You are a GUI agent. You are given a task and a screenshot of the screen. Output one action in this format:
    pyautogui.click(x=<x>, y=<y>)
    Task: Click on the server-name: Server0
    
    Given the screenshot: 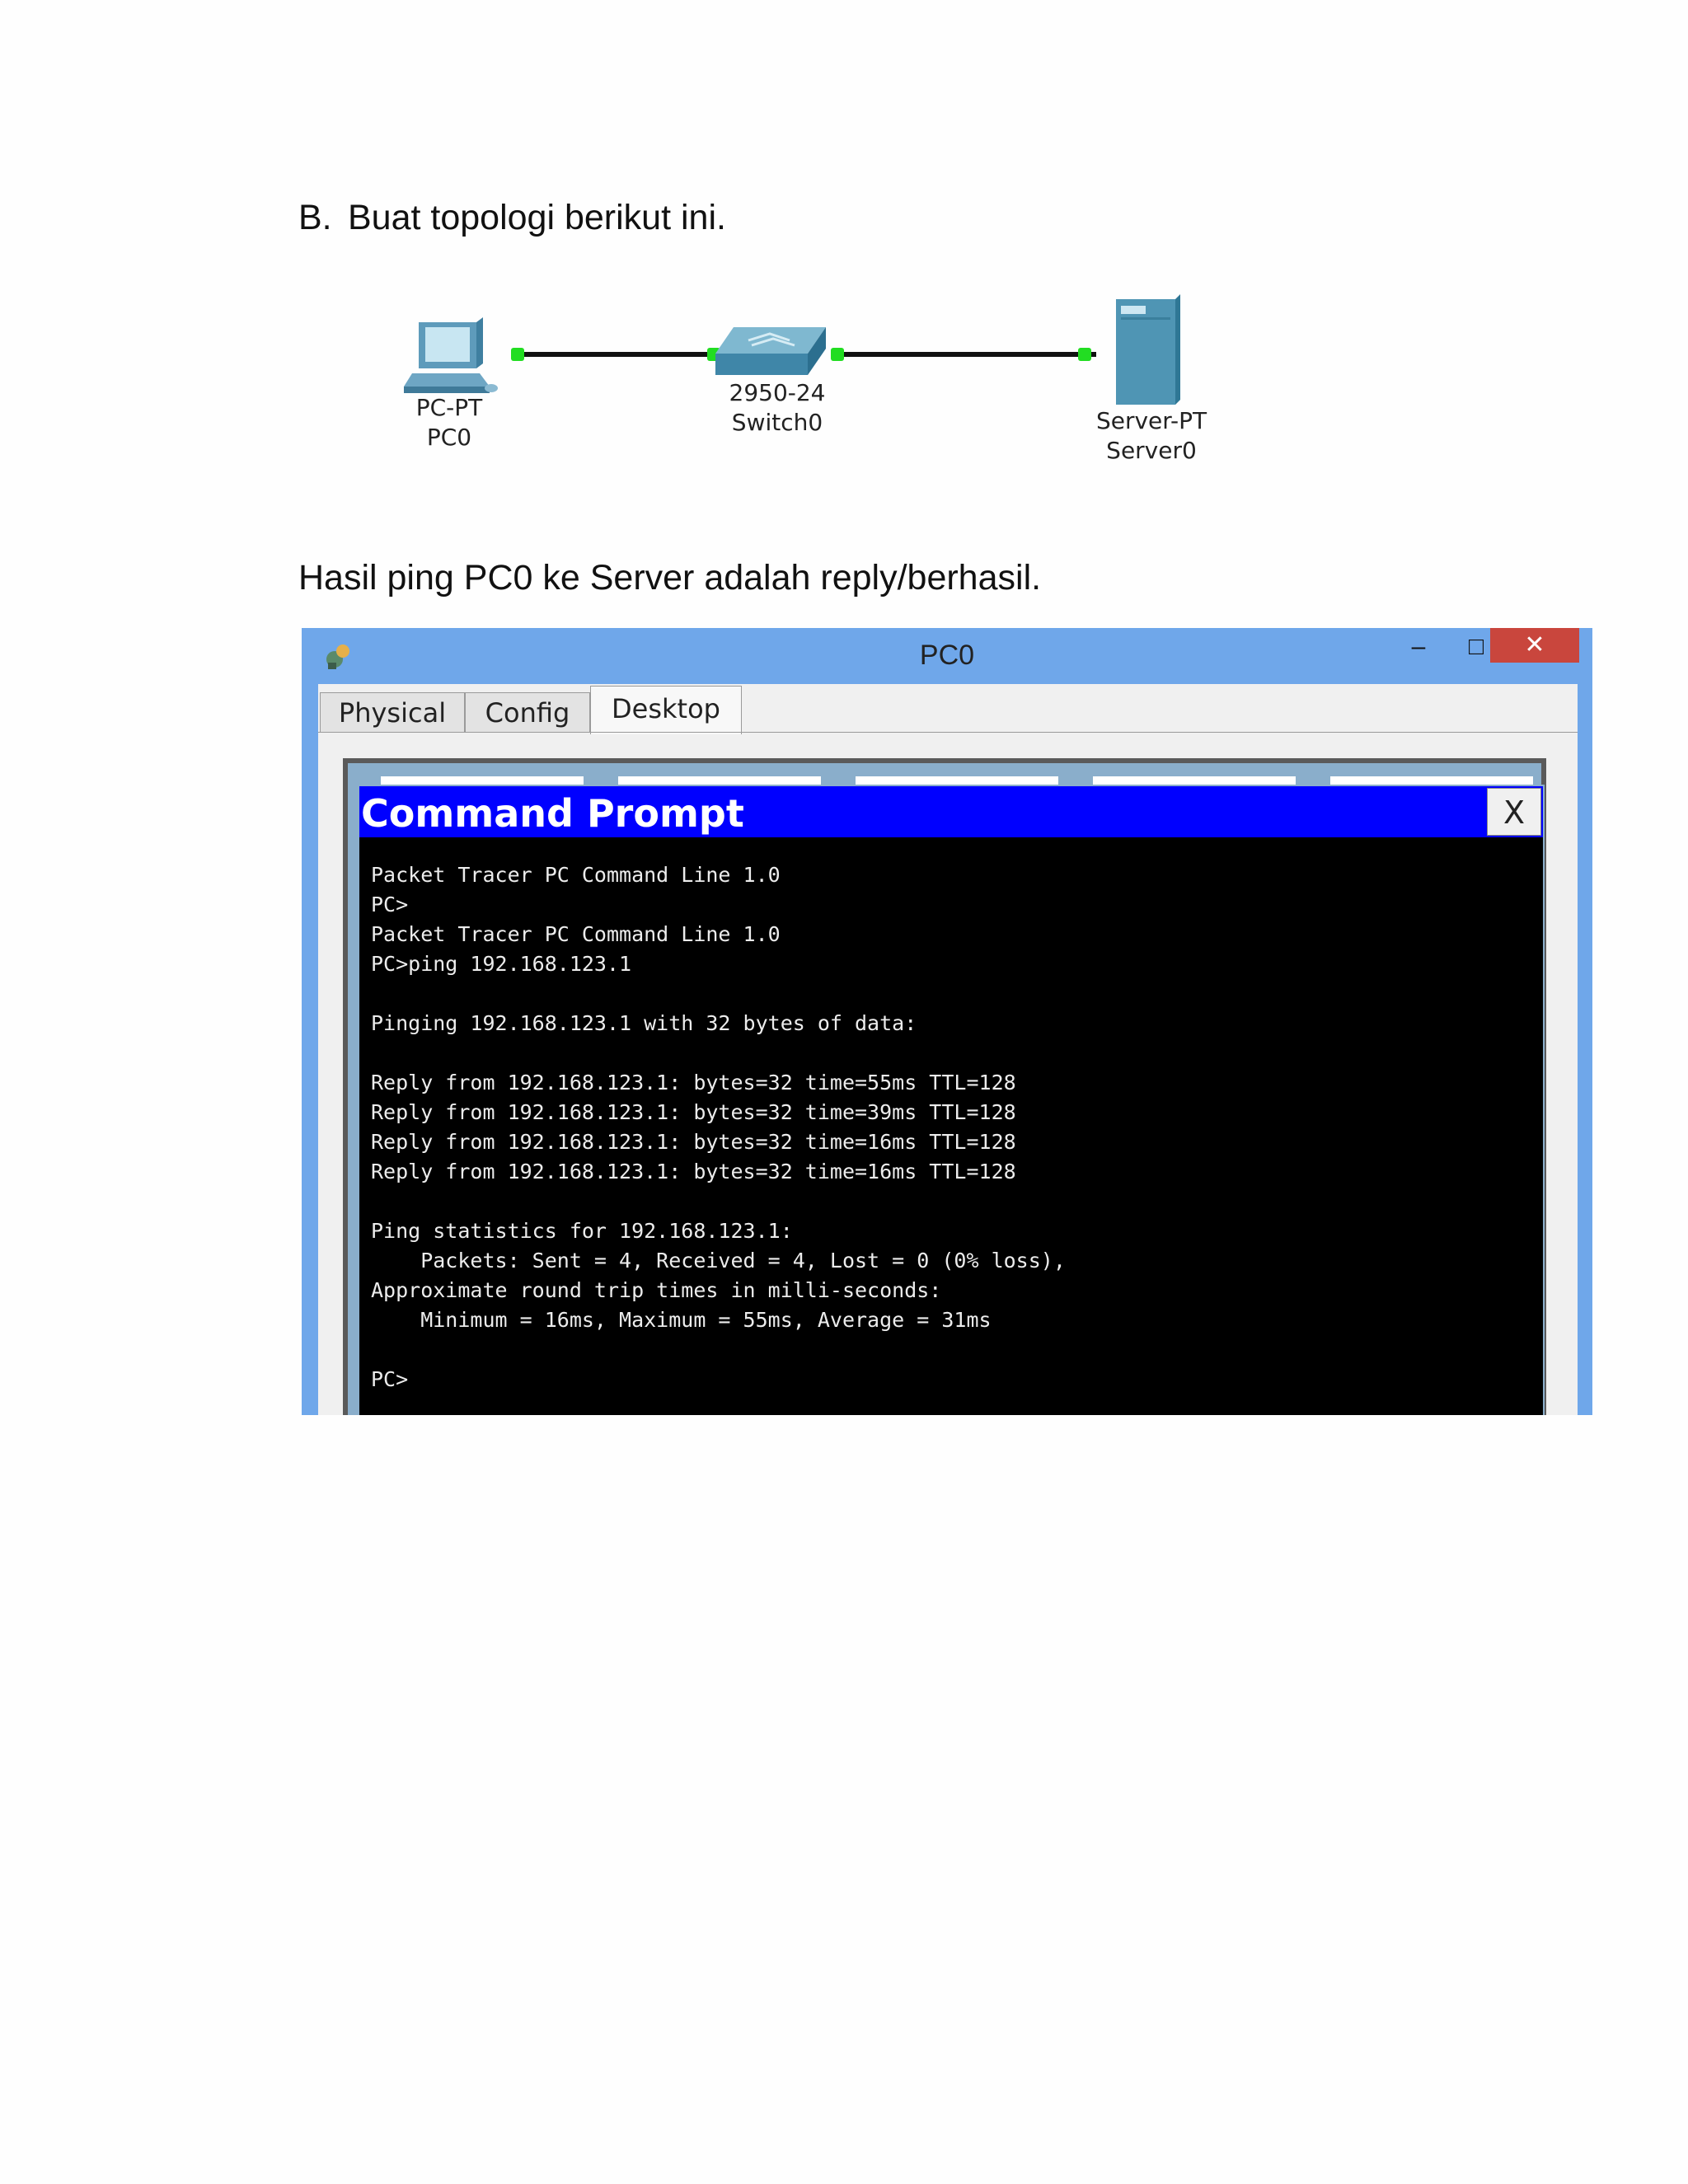 What is the action you would take?
    pyautogui.click(x=1151, y=450)
    